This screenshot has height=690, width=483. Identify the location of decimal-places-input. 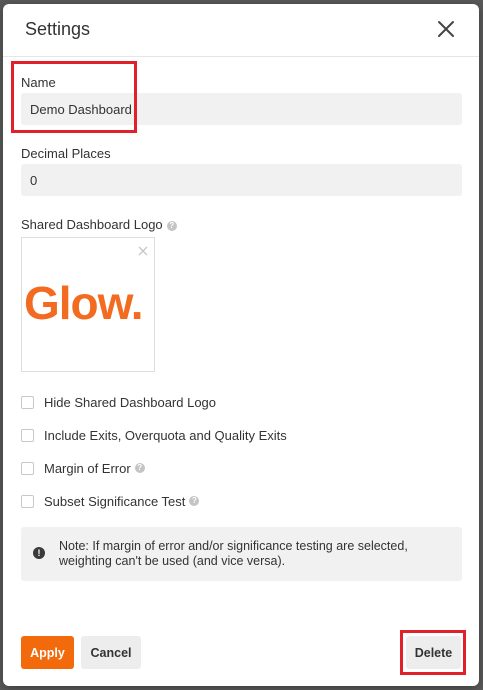
(241, 180).